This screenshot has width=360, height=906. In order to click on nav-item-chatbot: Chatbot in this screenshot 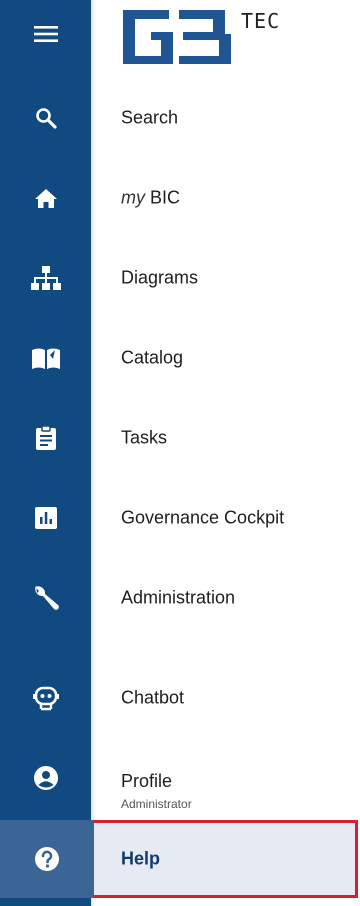, I will do `click(180, 698)`.